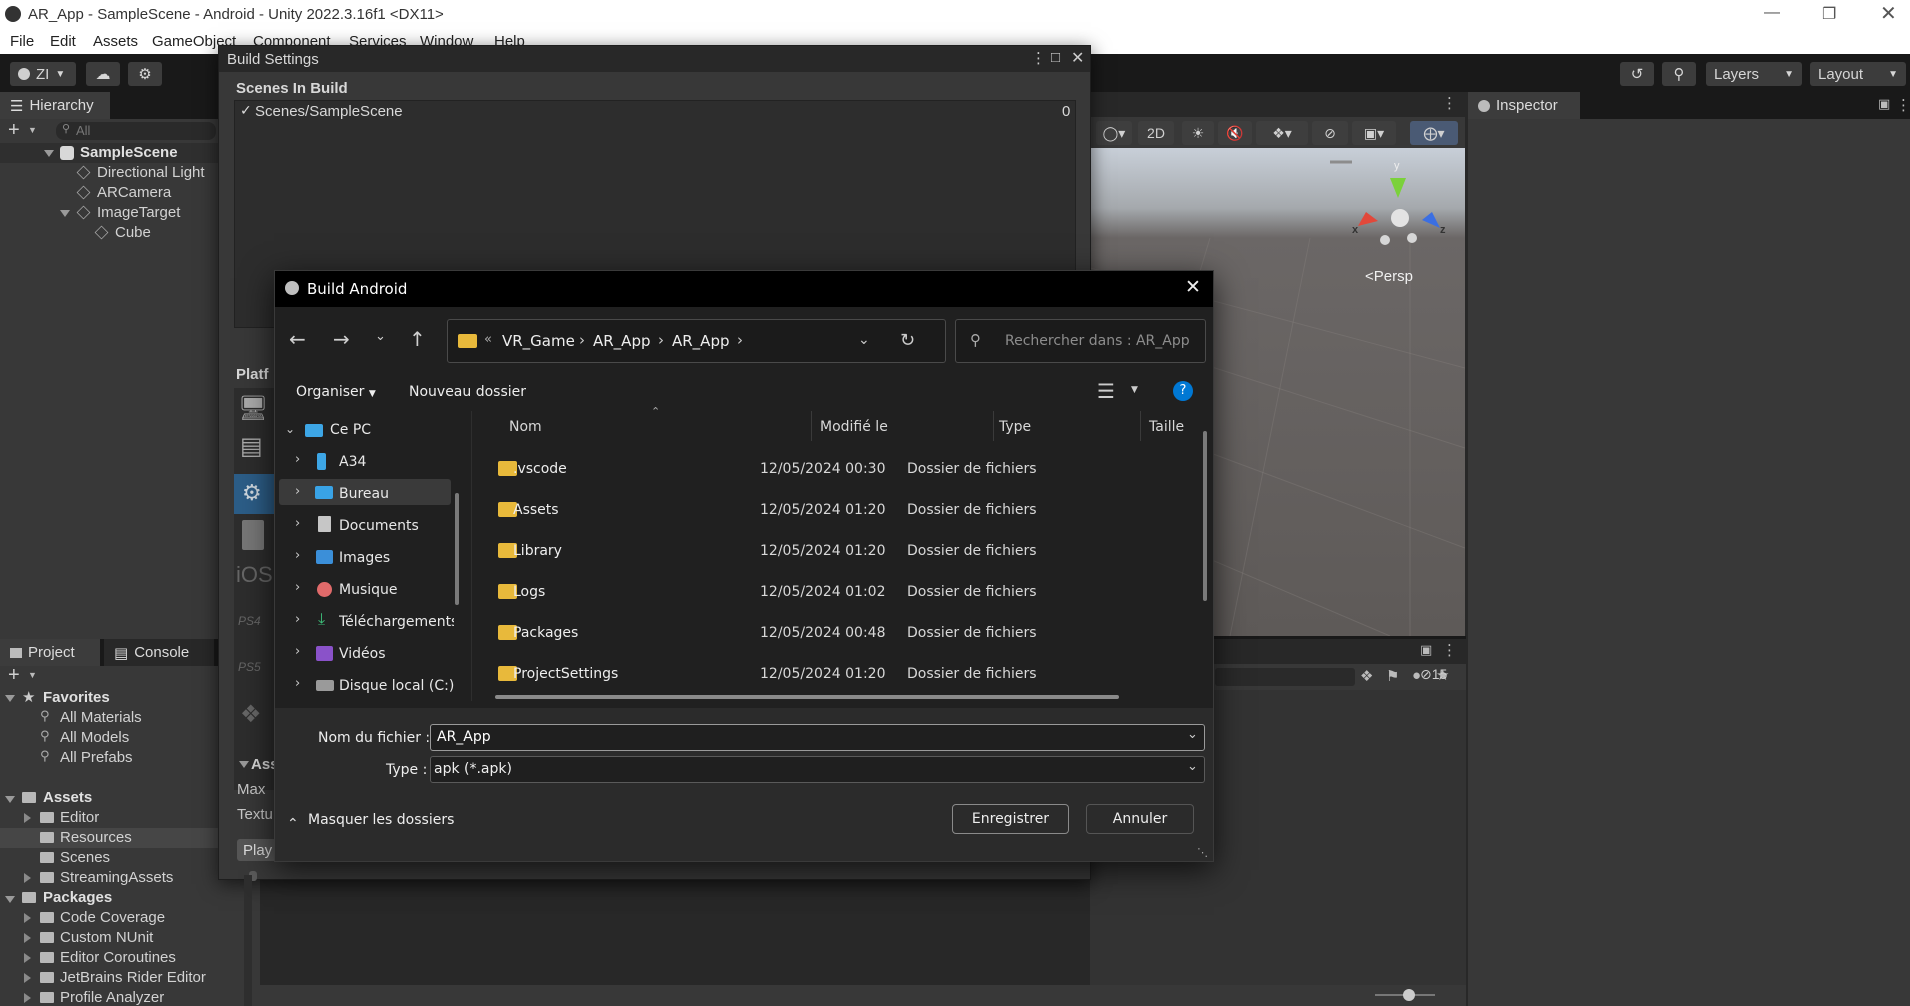 This screenshot has height=1006, width=1910. What do you see at coordinates (1409, 995) in the screenshot?
I see `slider-thumb` at bounding box center [1409, 995].